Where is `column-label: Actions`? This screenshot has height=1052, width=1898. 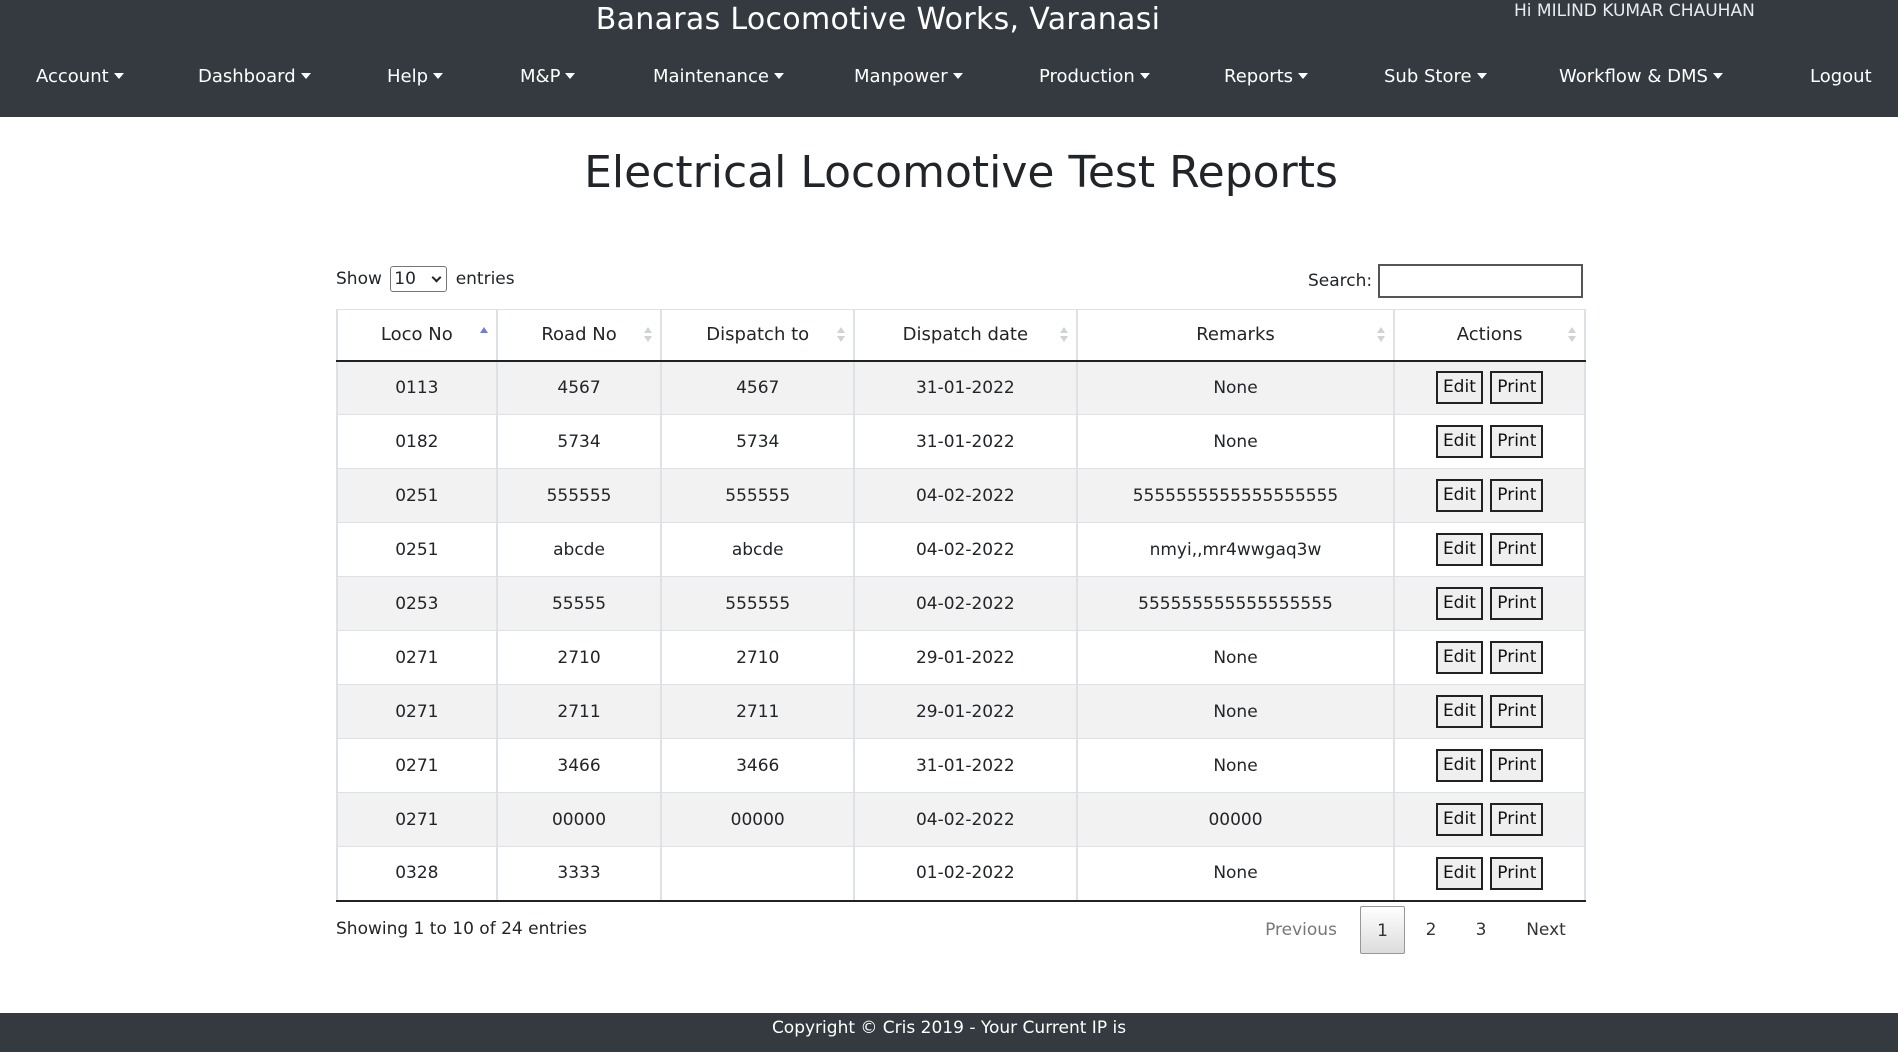
column-label: Actions is located at coordinates (1489, 335).